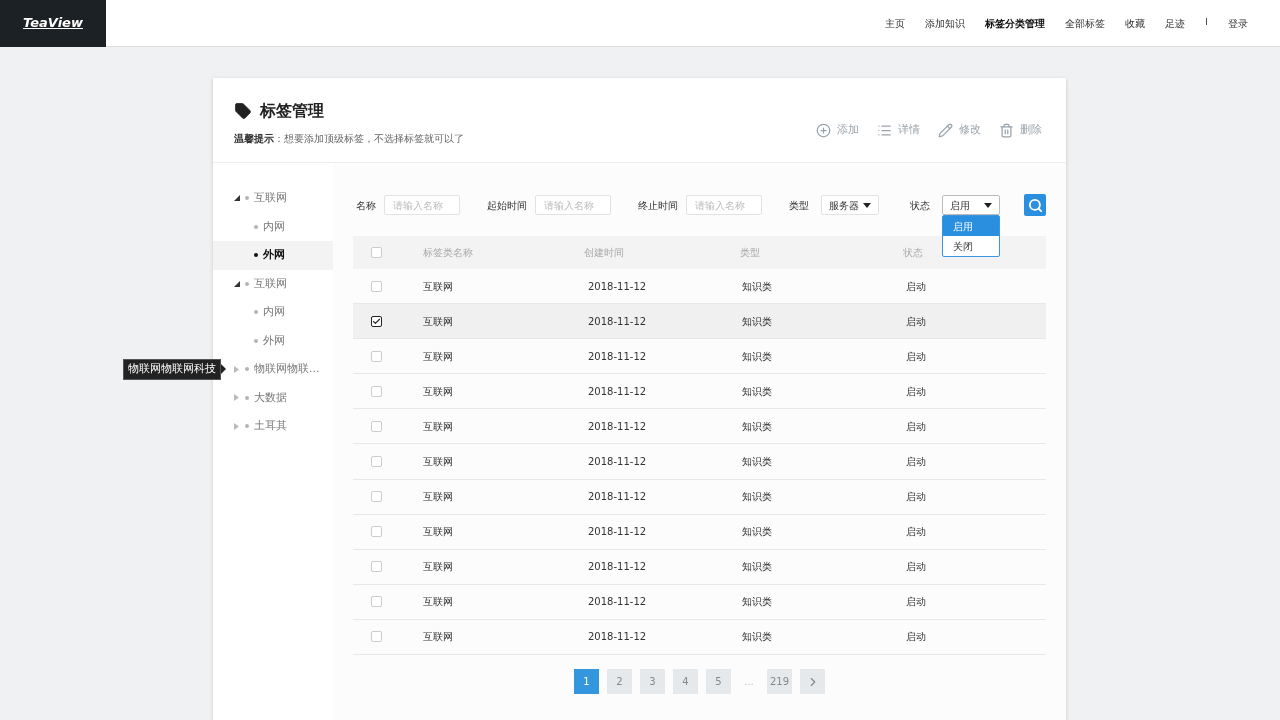 This screenshot has height=720, width=1280. I want to click on filter-label: 名称, so click(366, 205).